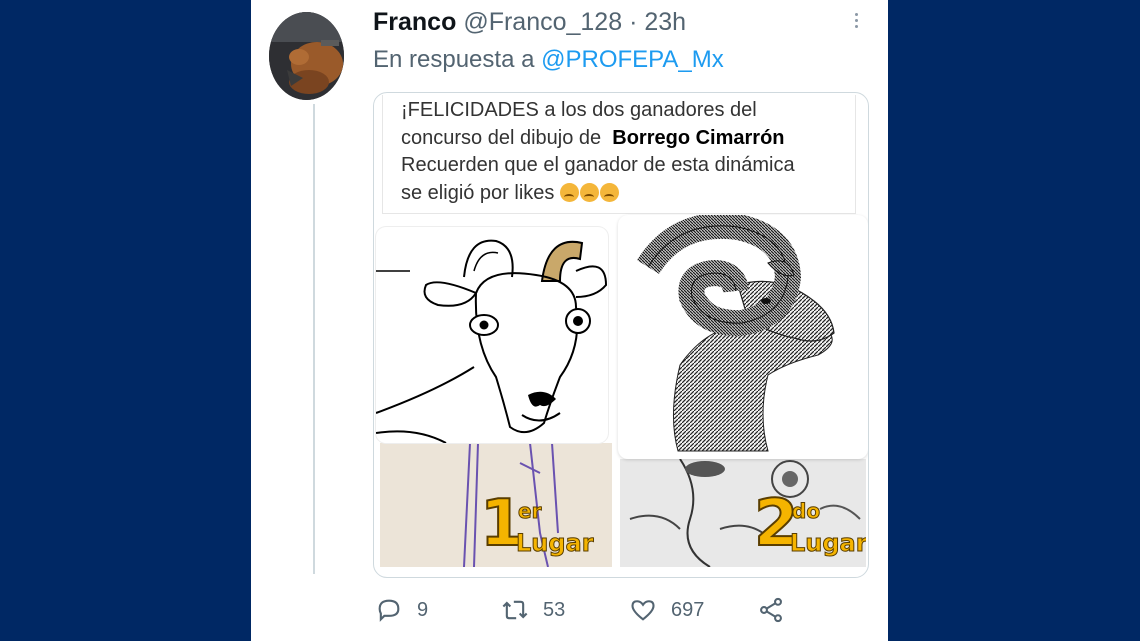  What do you see at coordinates (632, 59) in the screenshot?
I see `reply-mention: @PROFEPA_Mx` at bounding box center [632, 59].